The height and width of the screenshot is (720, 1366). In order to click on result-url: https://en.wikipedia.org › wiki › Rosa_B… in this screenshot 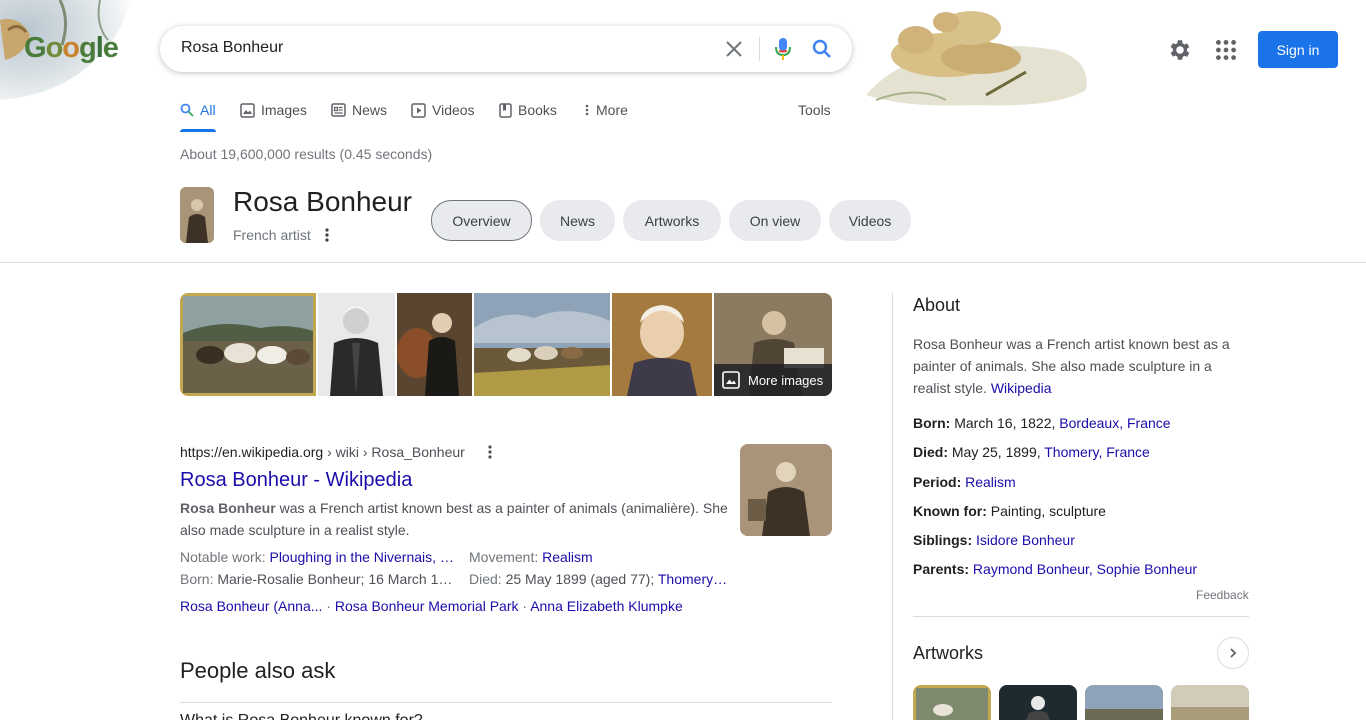, I will do `click(322, 452)`.